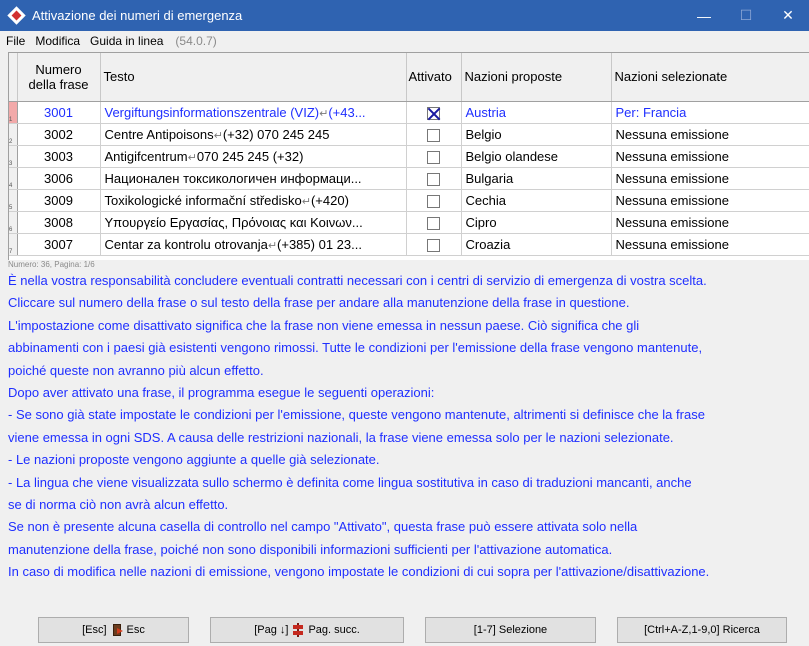 The image size is (809, 646). I want to click on phrase-number: 3007, so click(59, 244).